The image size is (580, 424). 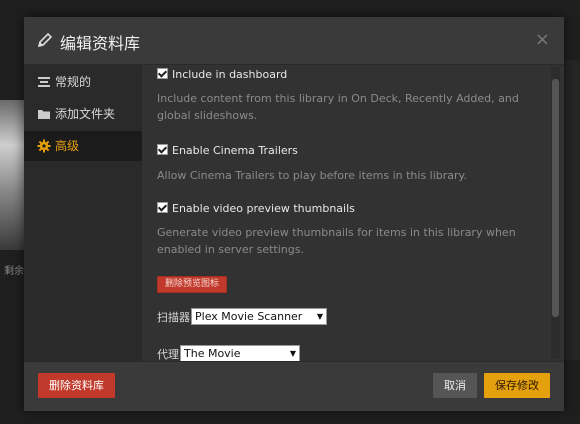 I want to click on scanner-value: Plex Movie Scanner, so click(x=249, y=316).